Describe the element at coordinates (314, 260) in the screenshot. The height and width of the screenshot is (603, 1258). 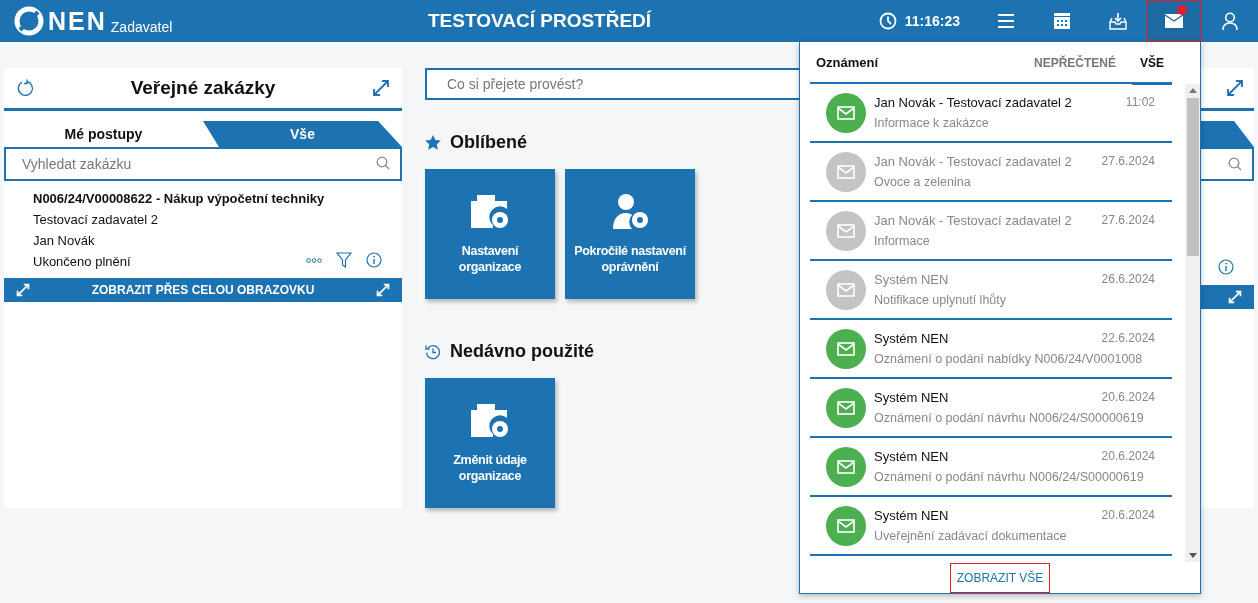
I see `more-icon` at that location.